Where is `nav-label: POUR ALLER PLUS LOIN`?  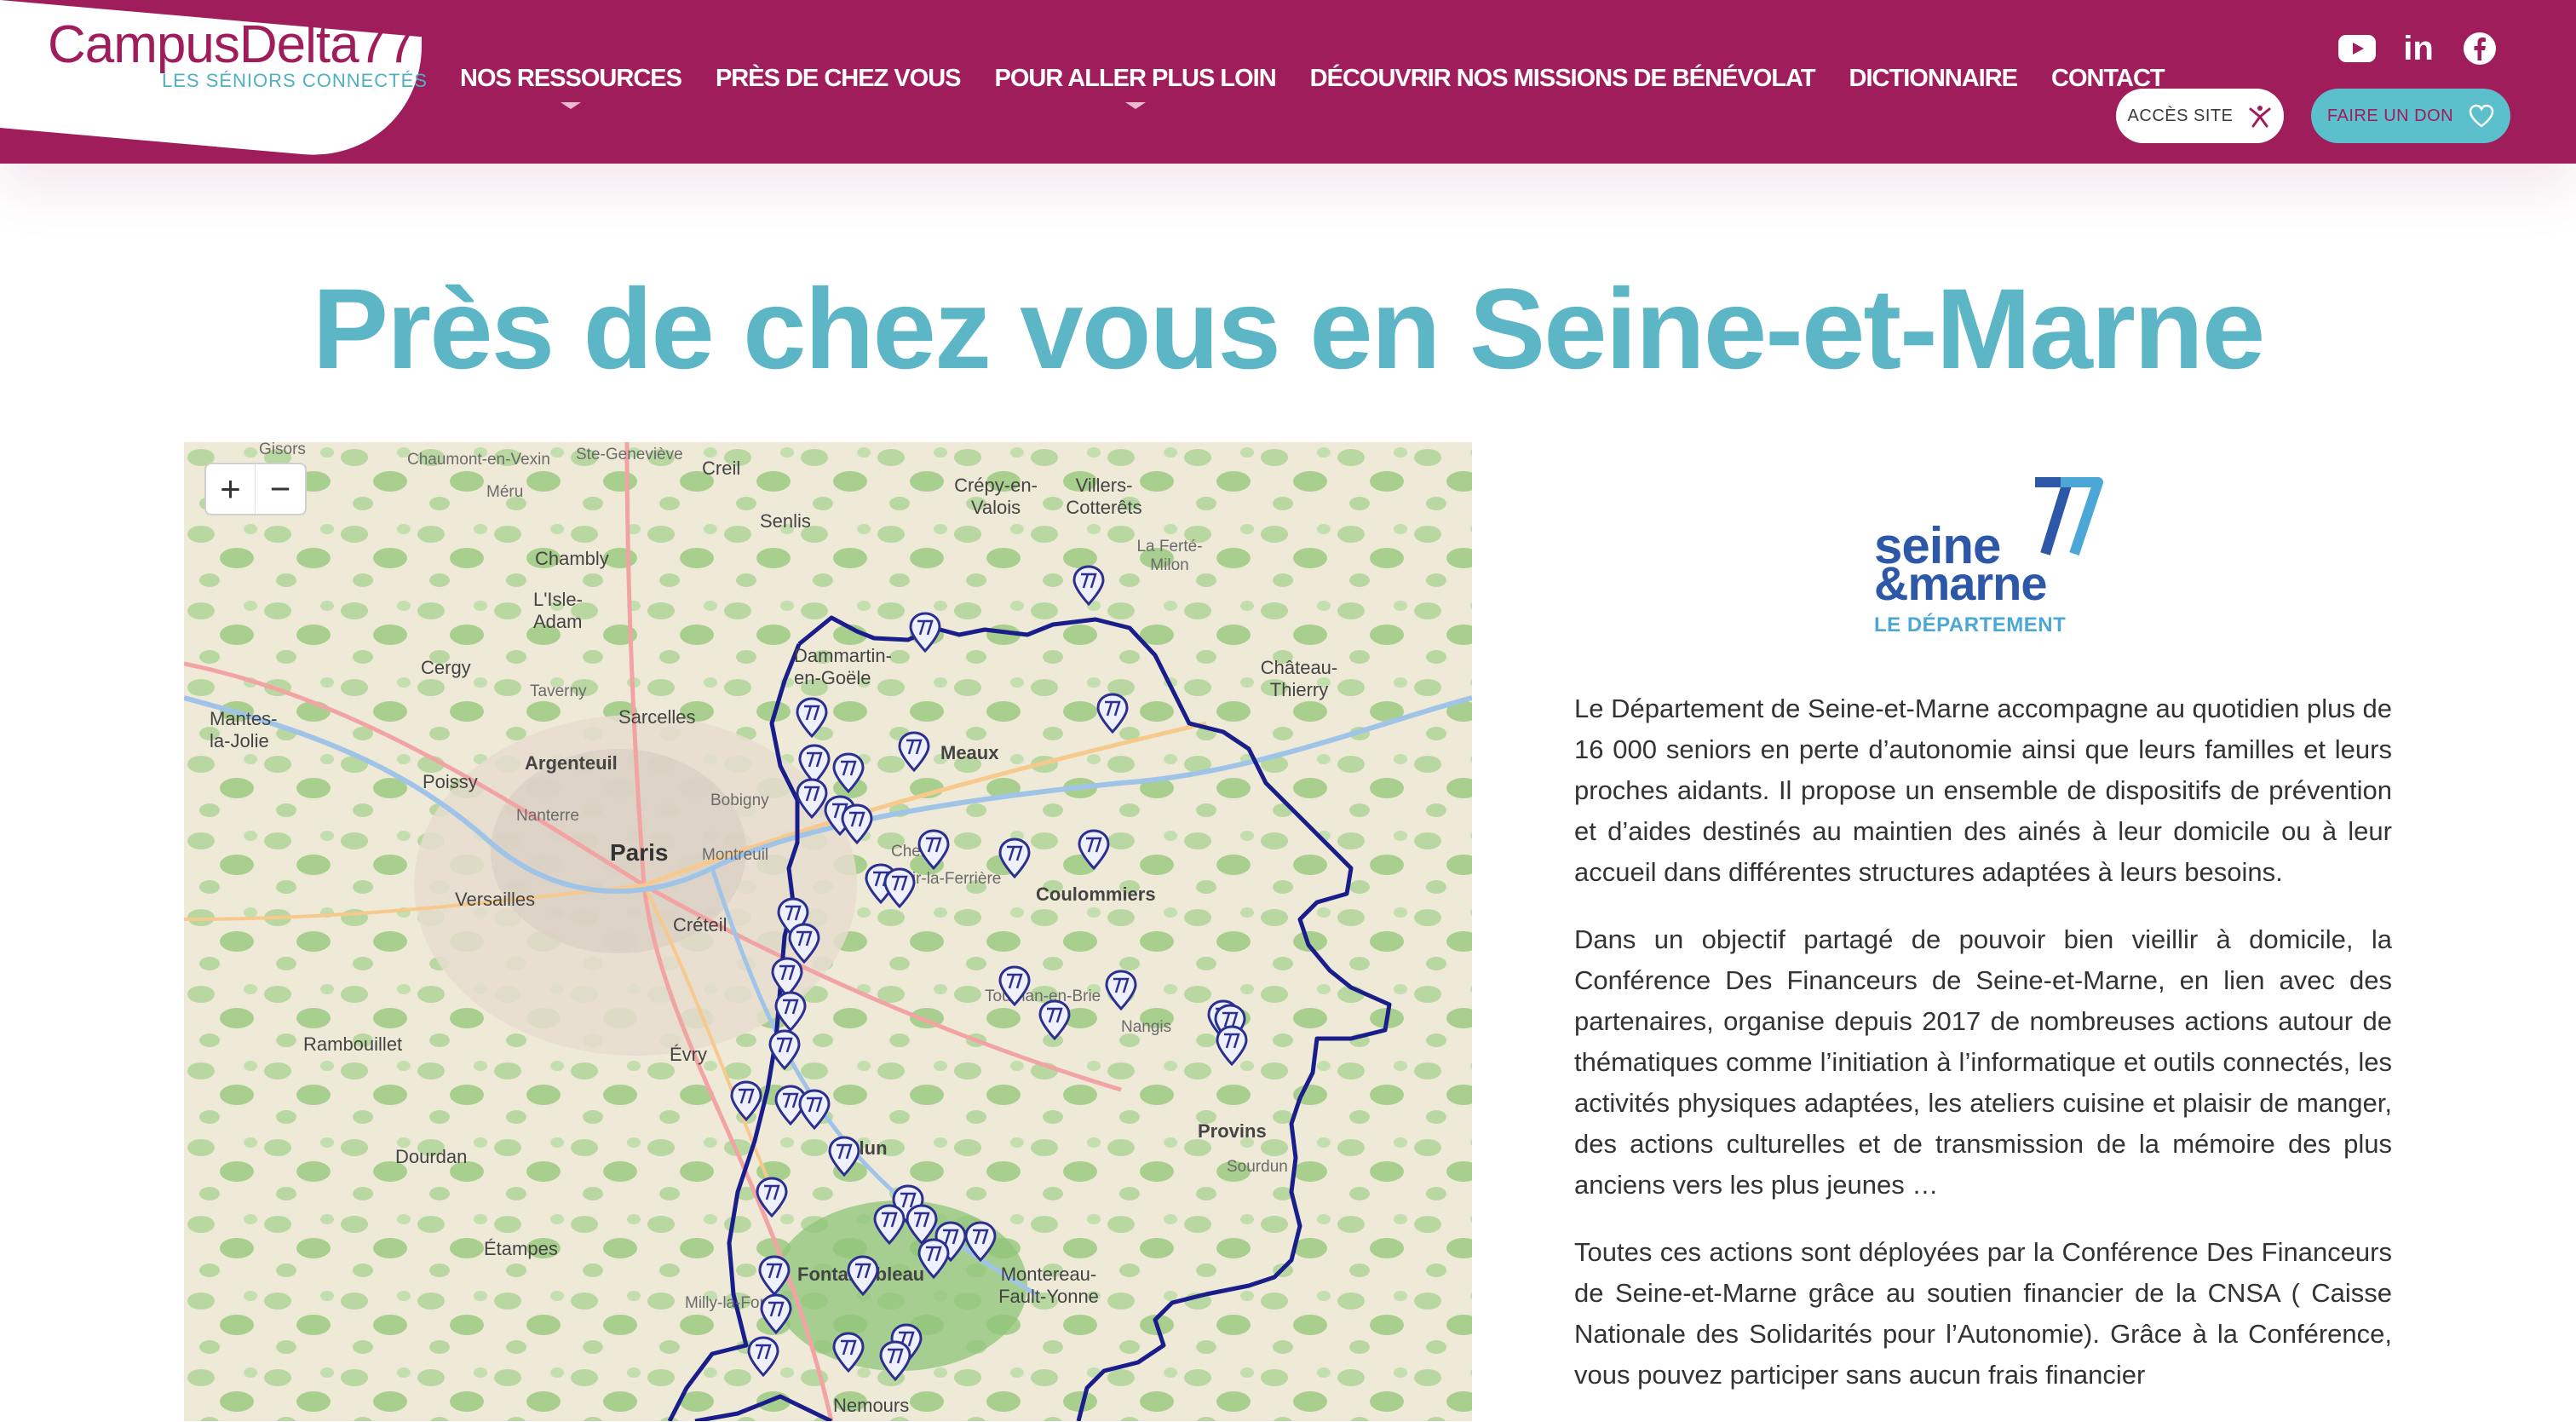
nav-label: POUR ALLER PLUS LOIN is located at coordinates (1135, 78).